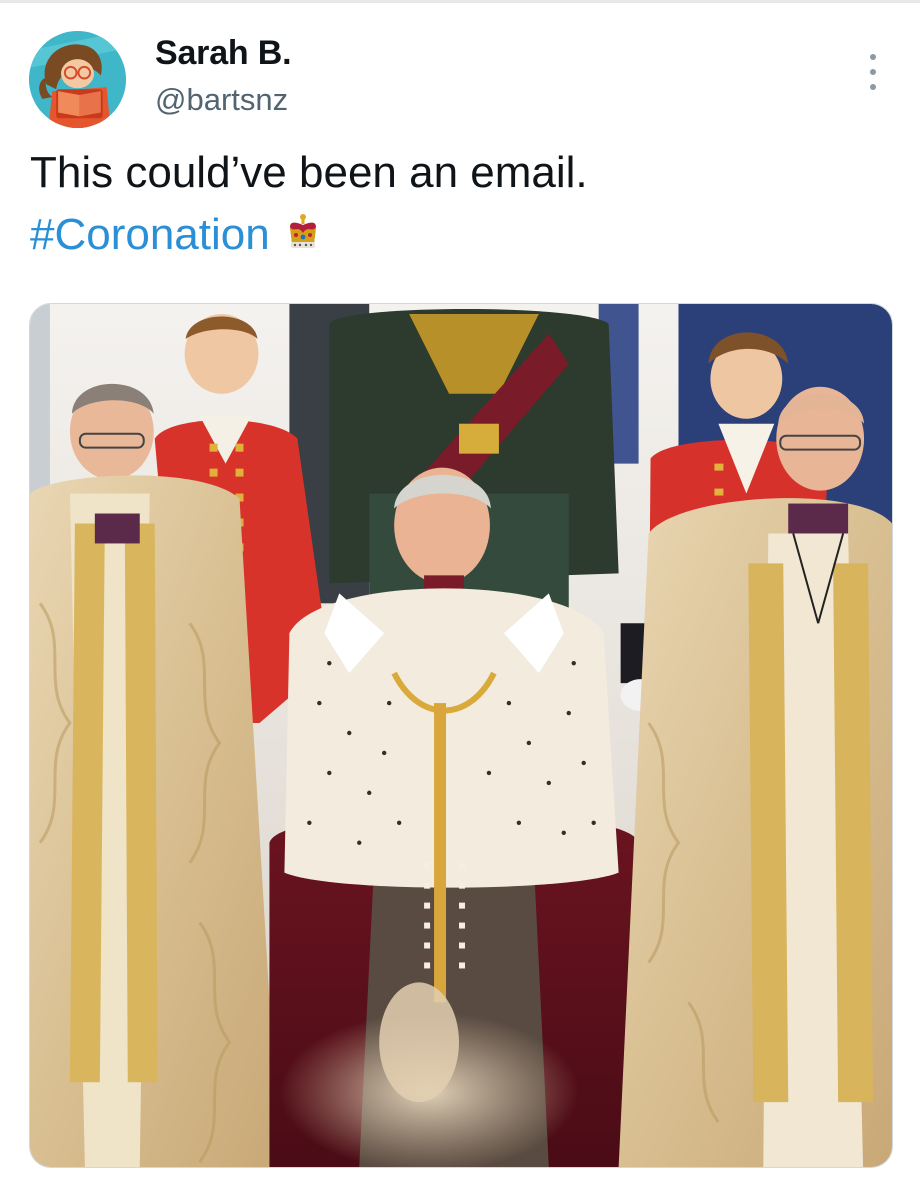  What do you see at coordinates (309, 172) in the screenshot?
I see `tweet-text-line: This could’ve been an email.` at bounding box center [309, 172].